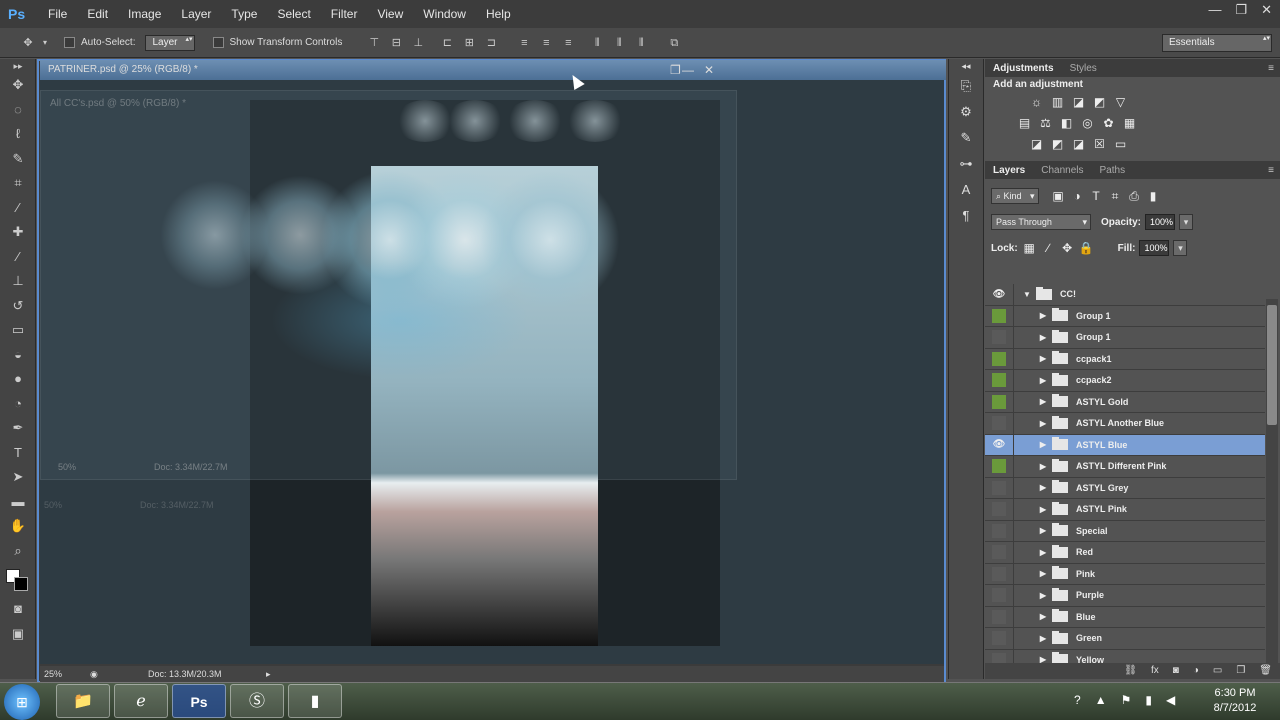  I want to click on levels-icon: ▥, so click(1057, 102).